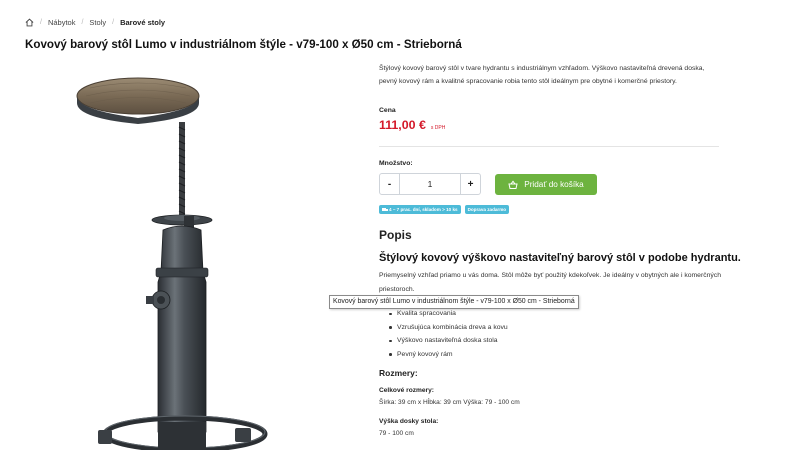 The image size is (800, 450). I want to click on quantity-label: Množstvo:, so click(396, 163).